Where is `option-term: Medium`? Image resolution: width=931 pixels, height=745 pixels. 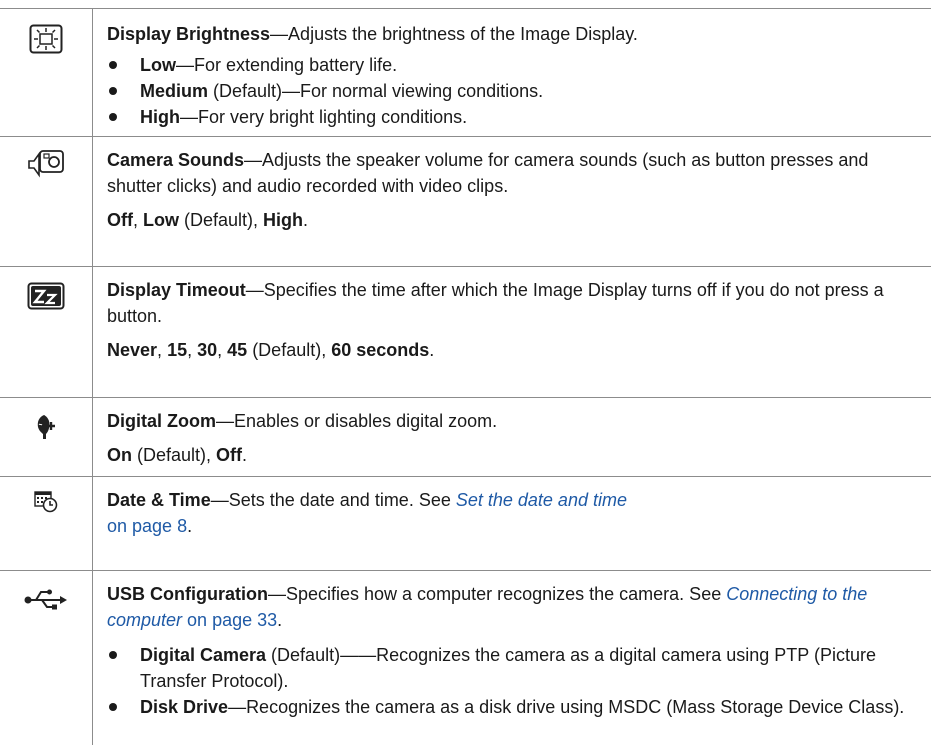
option-term: Medium is located at coordinates (174, 91).